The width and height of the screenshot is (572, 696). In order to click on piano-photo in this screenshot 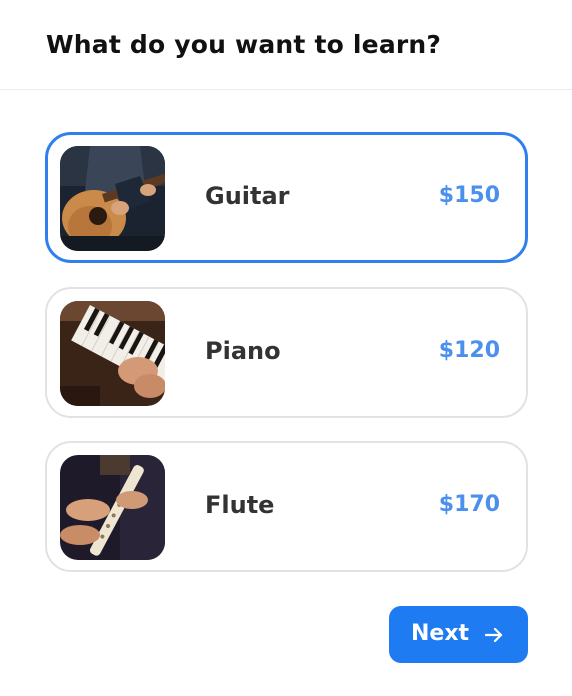, I will do `click(112, 353)`.